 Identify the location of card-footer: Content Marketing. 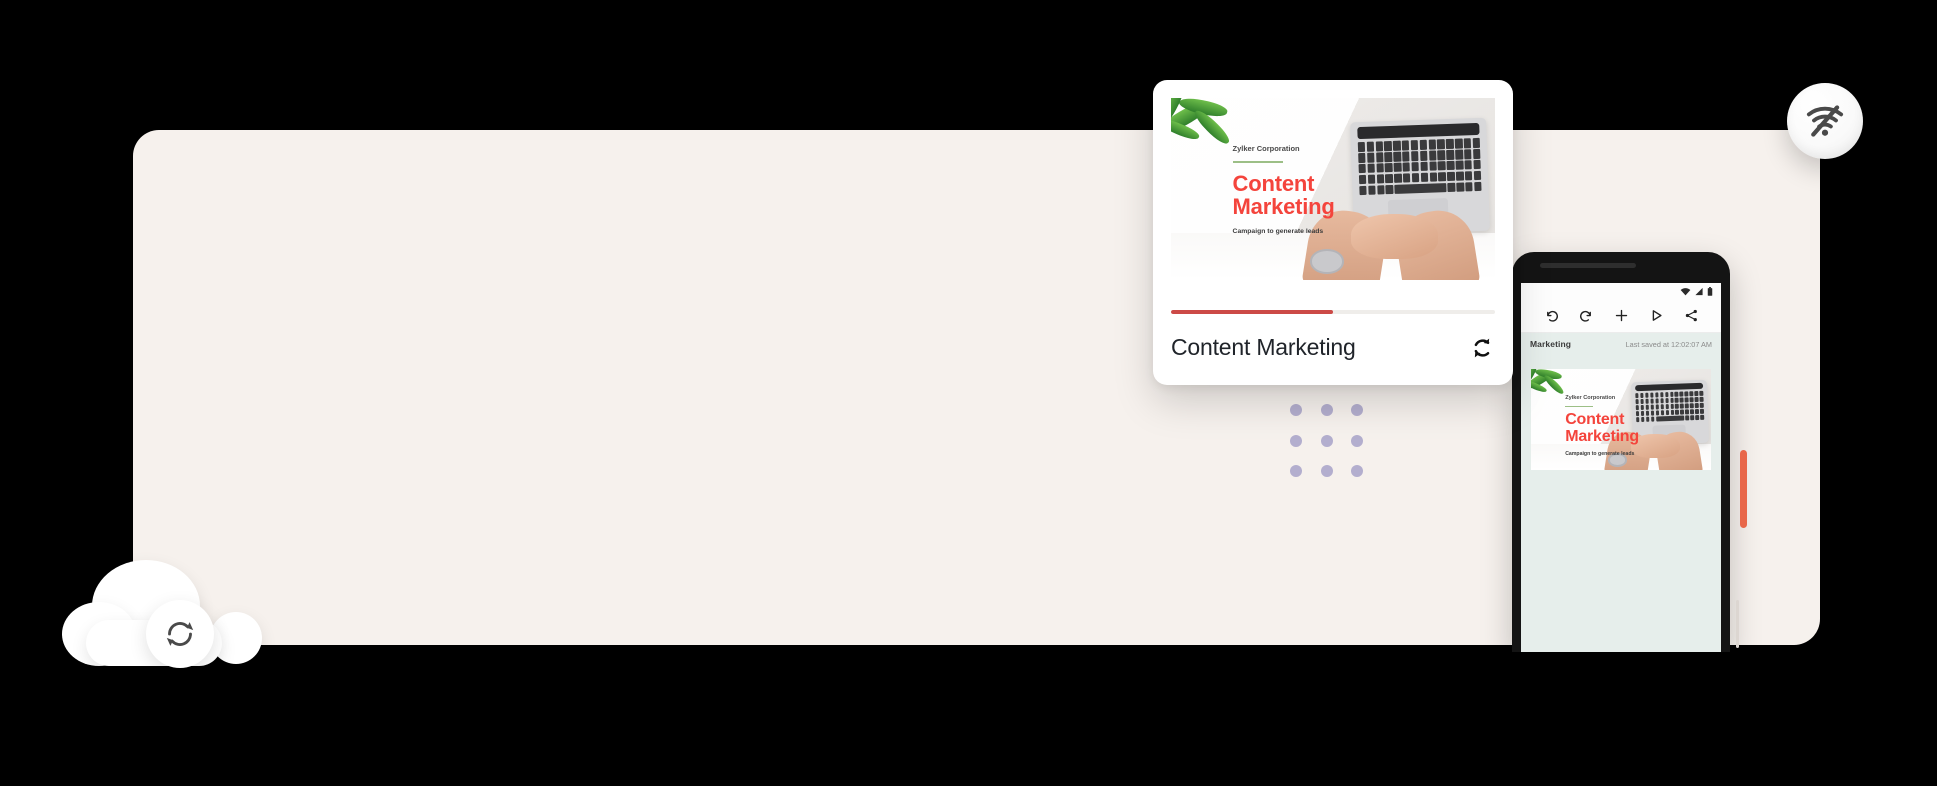
(1333, 347).